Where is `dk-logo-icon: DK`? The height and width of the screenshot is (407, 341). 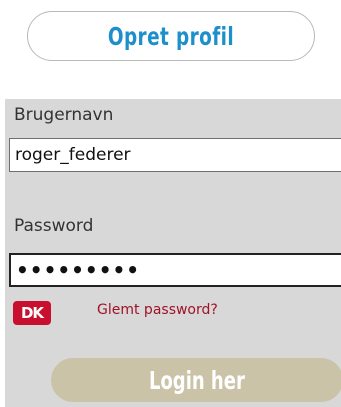 dk-logo-icon: DK is located at coordinates (32, 313).